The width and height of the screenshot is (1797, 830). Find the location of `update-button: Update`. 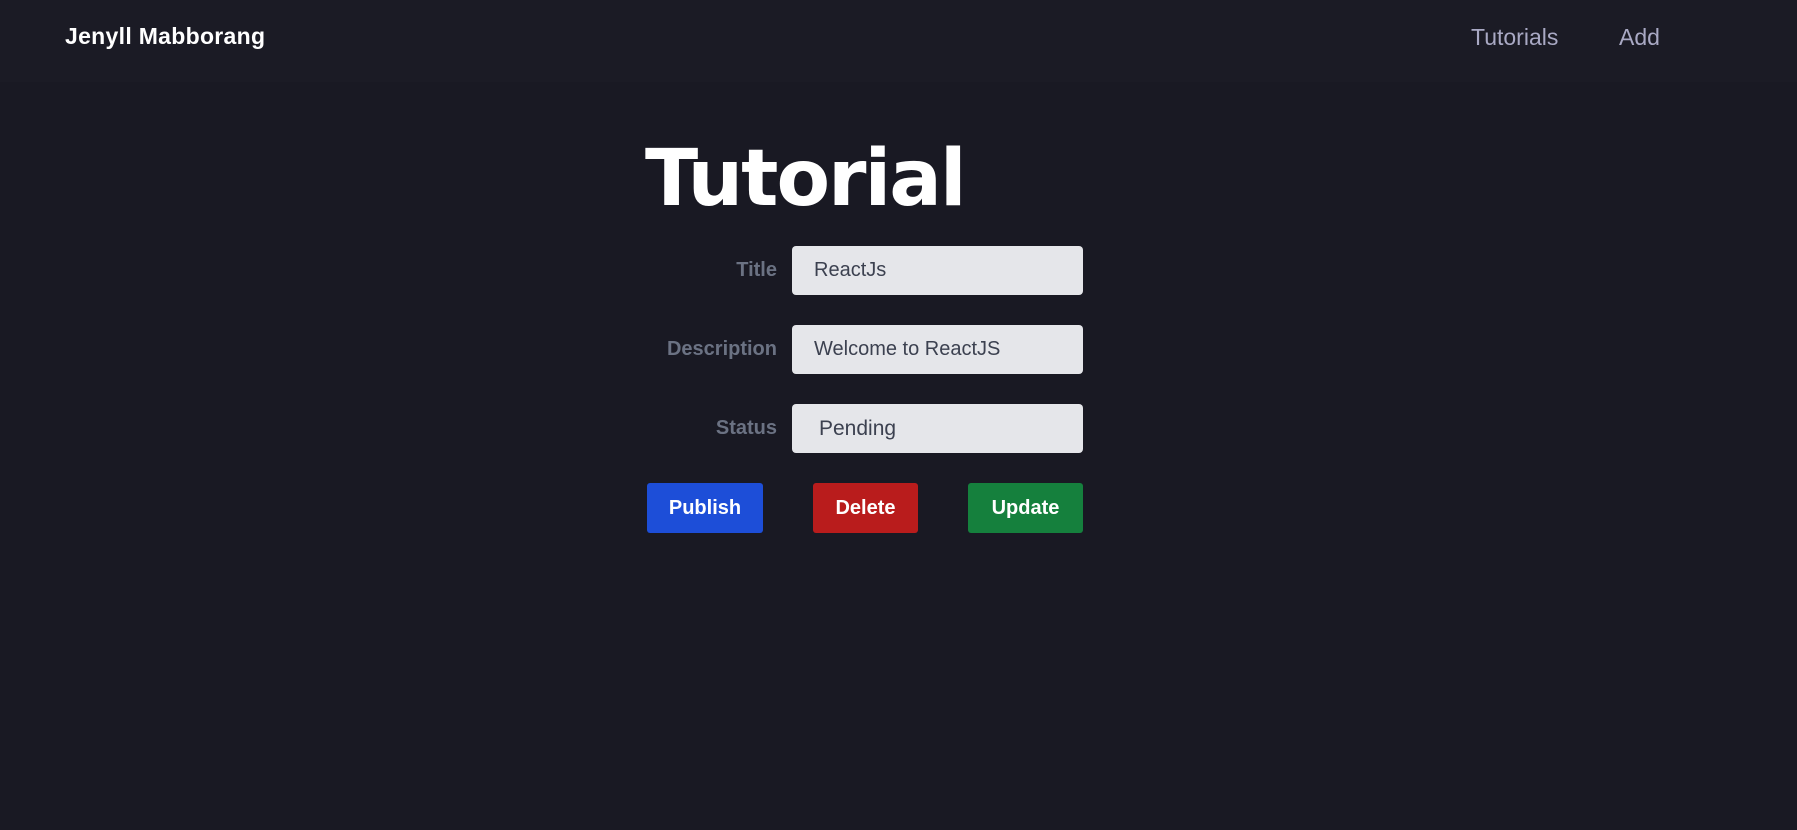

update-button: Update is located at coordinates (1025, 508).